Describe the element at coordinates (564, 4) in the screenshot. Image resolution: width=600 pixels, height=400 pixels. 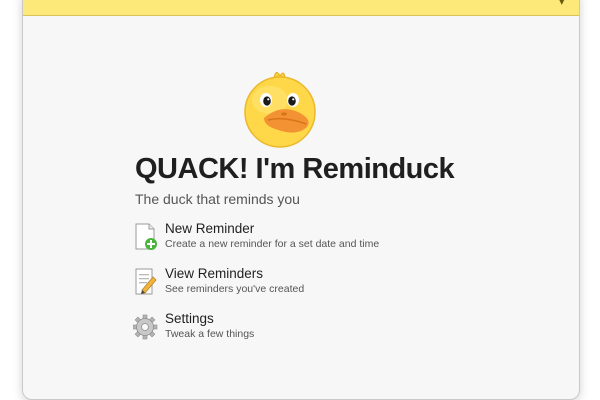
I see `chevron-down-icon: ▾` at that location.